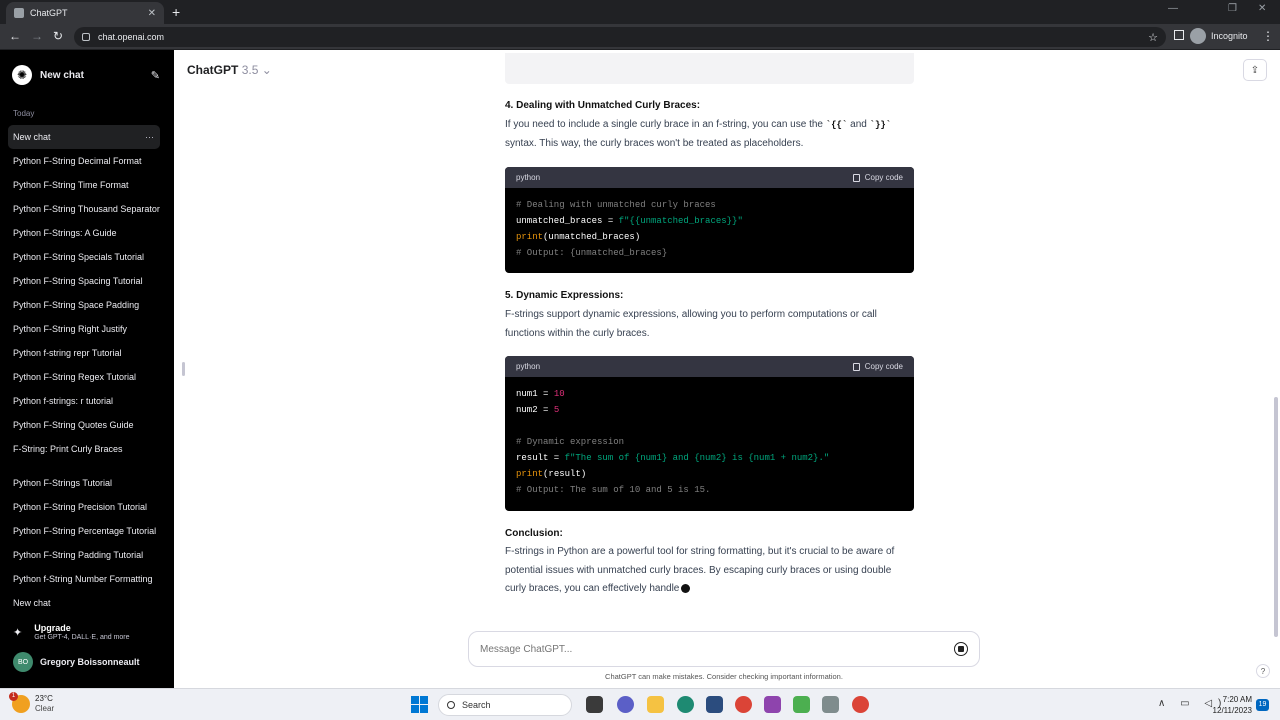 This screenshot has height=720, width=1280. What do you see at coordinates (85, 13) in the screenshot?
I see `browser-tab: ChatGPT ✕` at bounding box center [85, 13].